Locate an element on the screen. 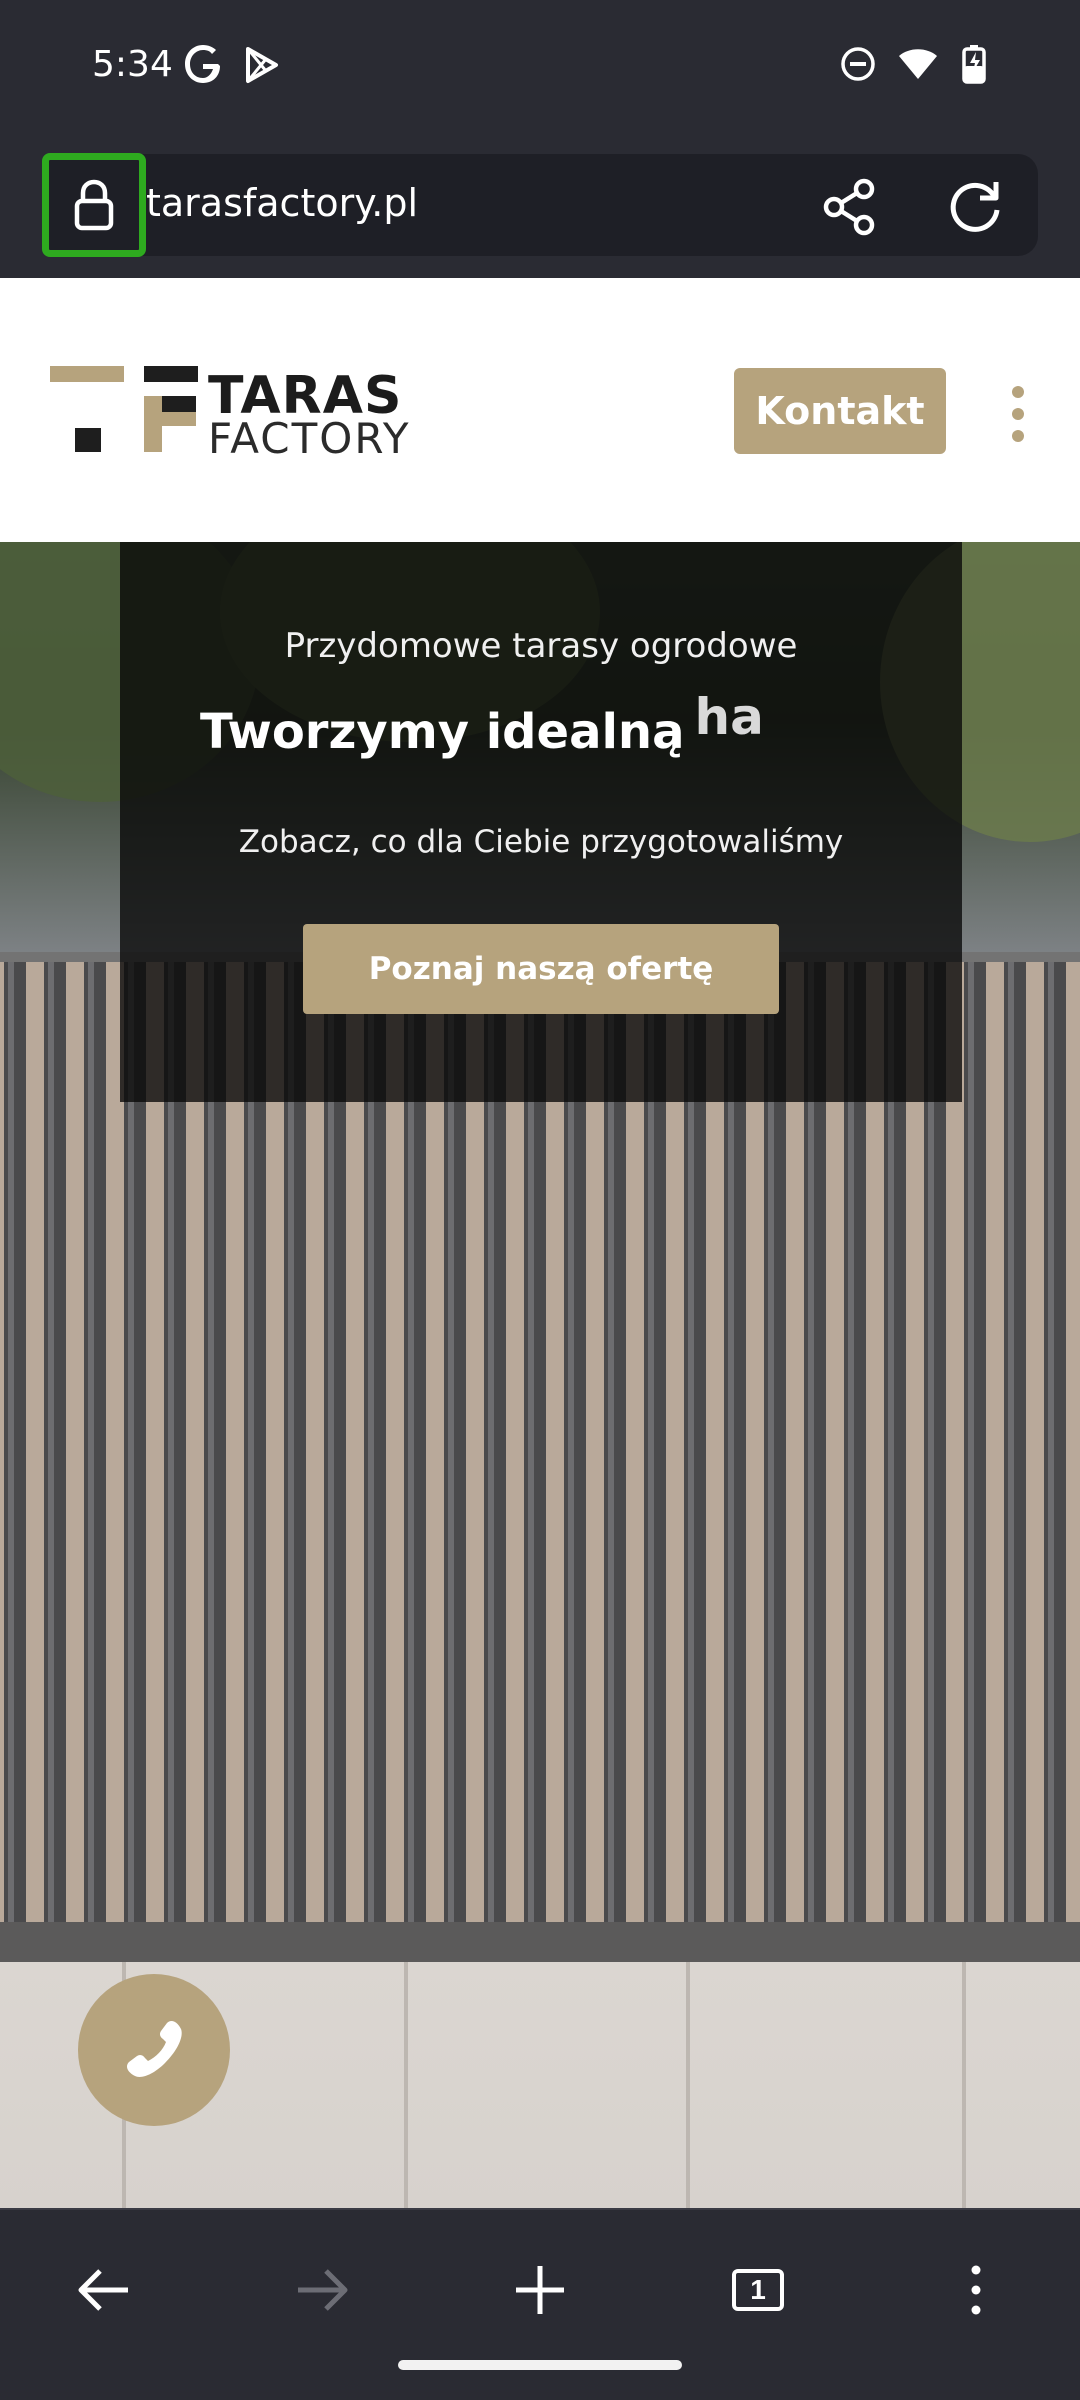 The width and height of the screenshot is (1080, 2400). battery-charging-icon is located at coordinates (974, 64).